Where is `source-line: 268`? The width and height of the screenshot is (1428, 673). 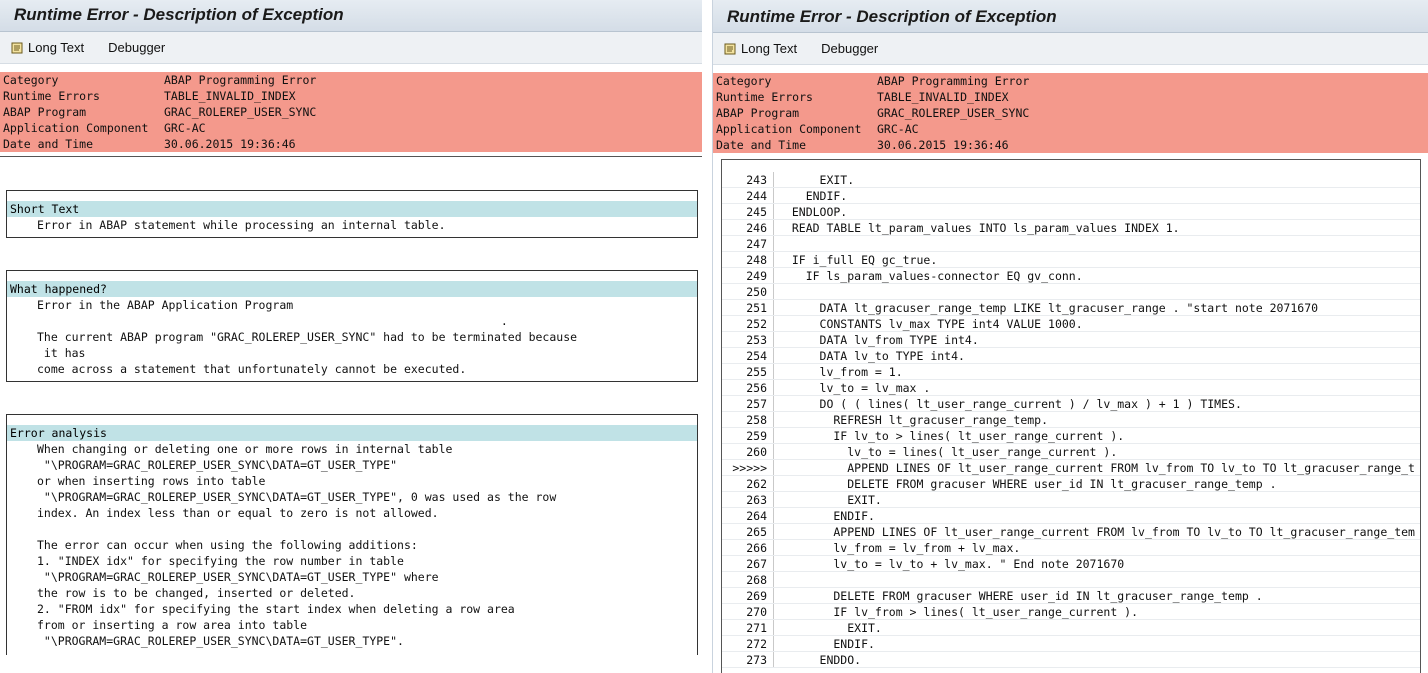 source-line: 268 is located at coordinates (1071, 580).